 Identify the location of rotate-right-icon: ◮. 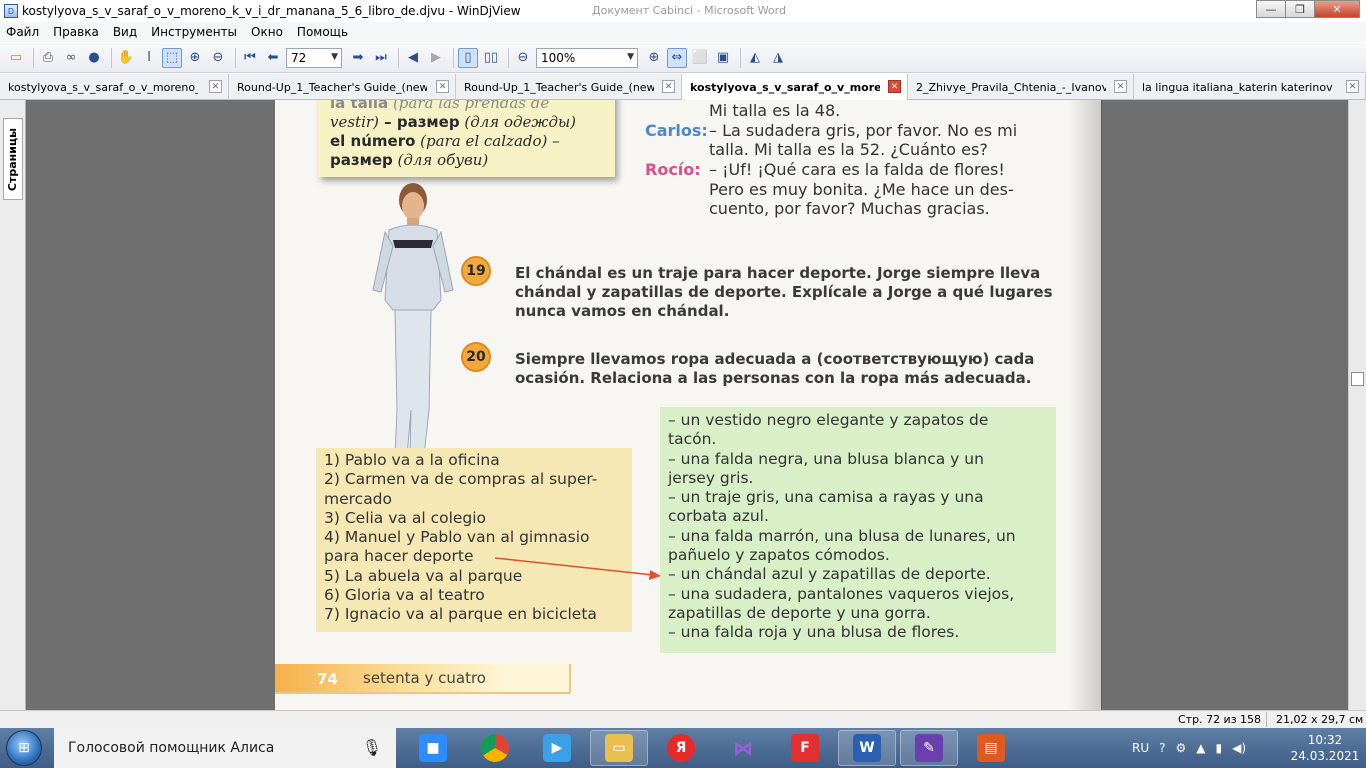
(778, 58).